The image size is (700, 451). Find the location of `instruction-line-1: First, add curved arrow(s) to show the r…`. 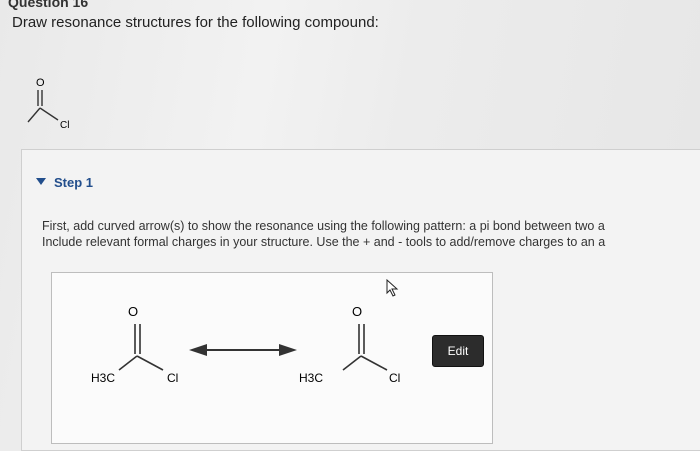

instruction-line-1: First, add curved arrow(s) to show the r… is located at coordinates (323, 226).